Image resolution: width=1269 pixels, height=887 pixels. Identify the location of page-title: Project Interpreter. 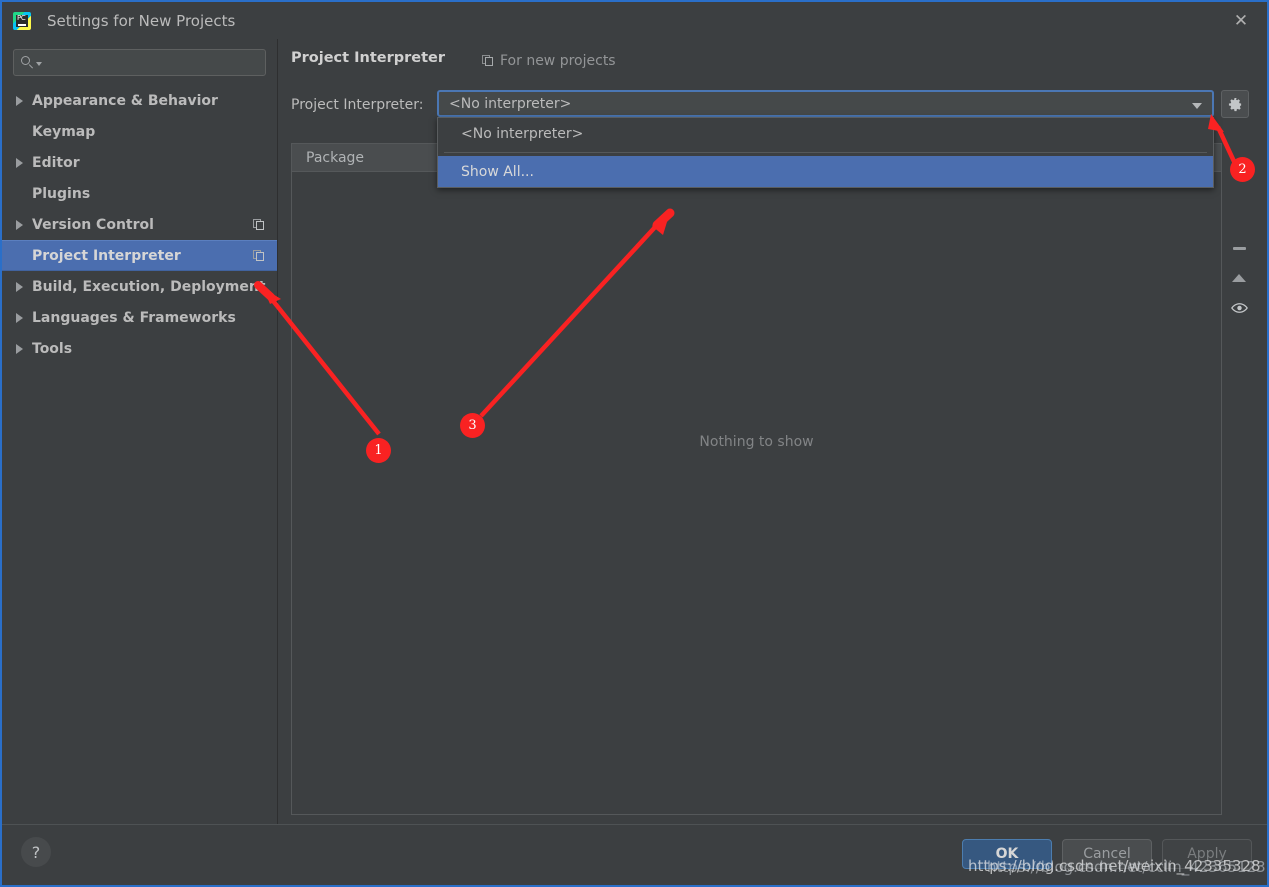
(368, 58).